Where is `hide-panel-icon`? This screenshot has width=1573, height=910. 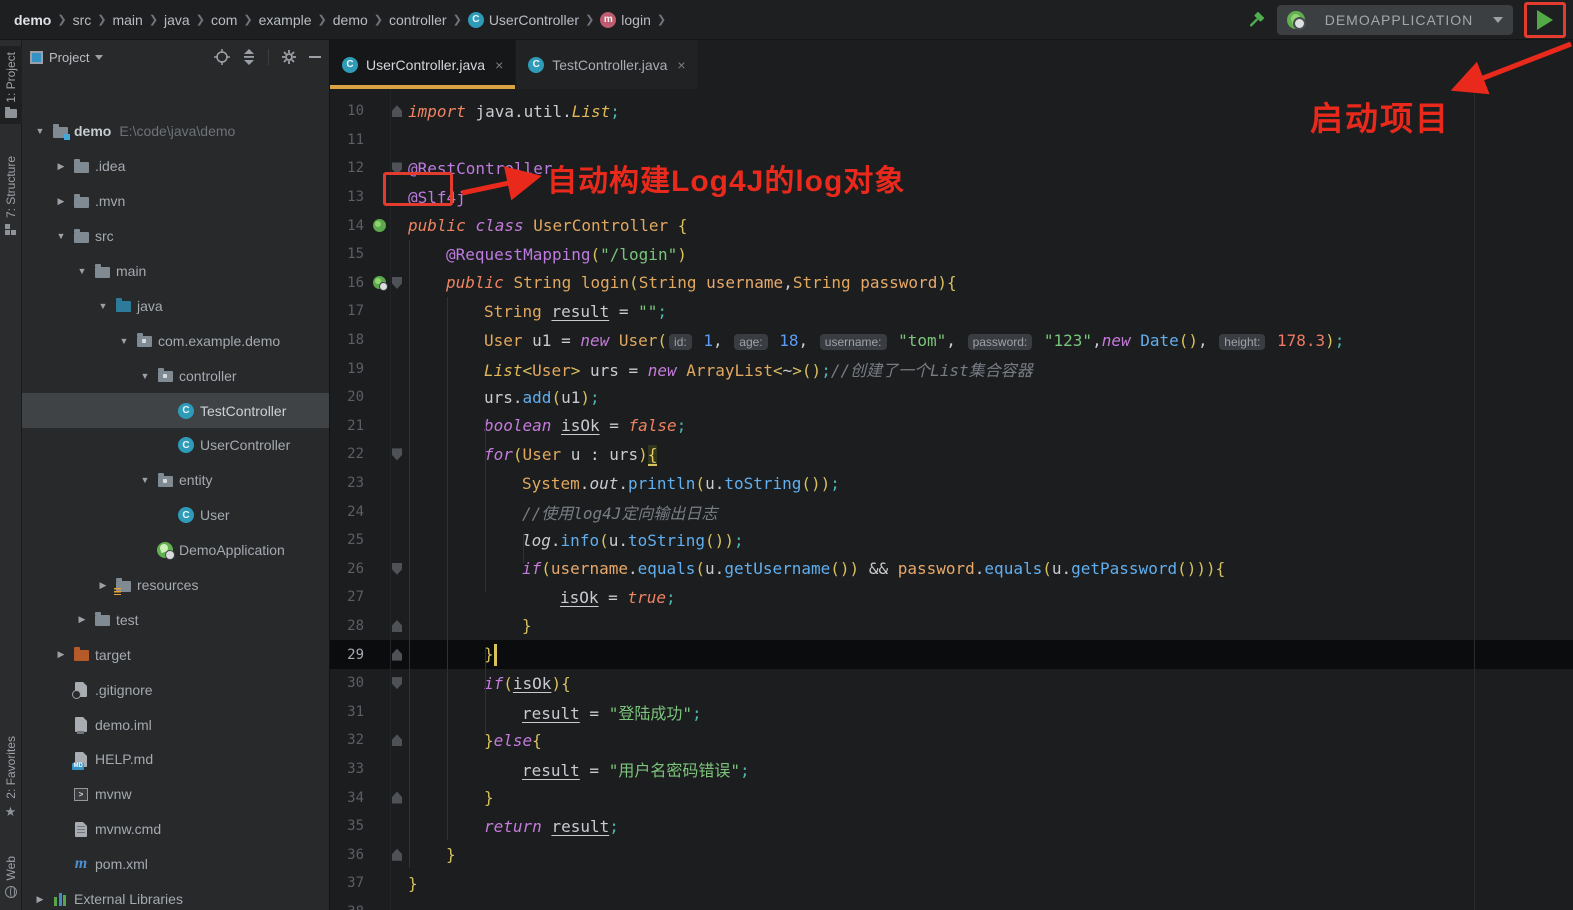 hide-panel-icon is located at coordinates (315, 57).